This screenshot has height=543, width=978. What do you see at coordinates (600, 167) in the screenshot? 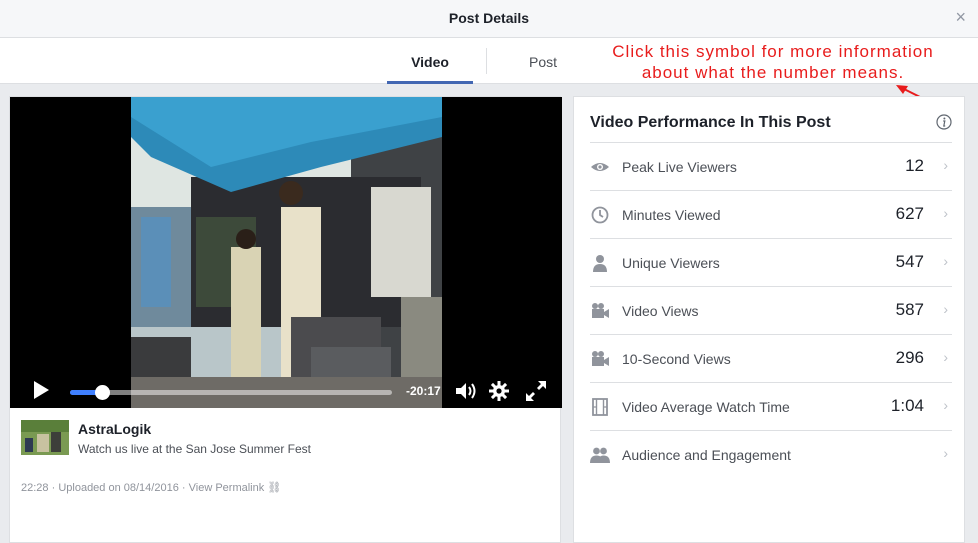
I see `eye-icon` at bounding box center [600, 167].